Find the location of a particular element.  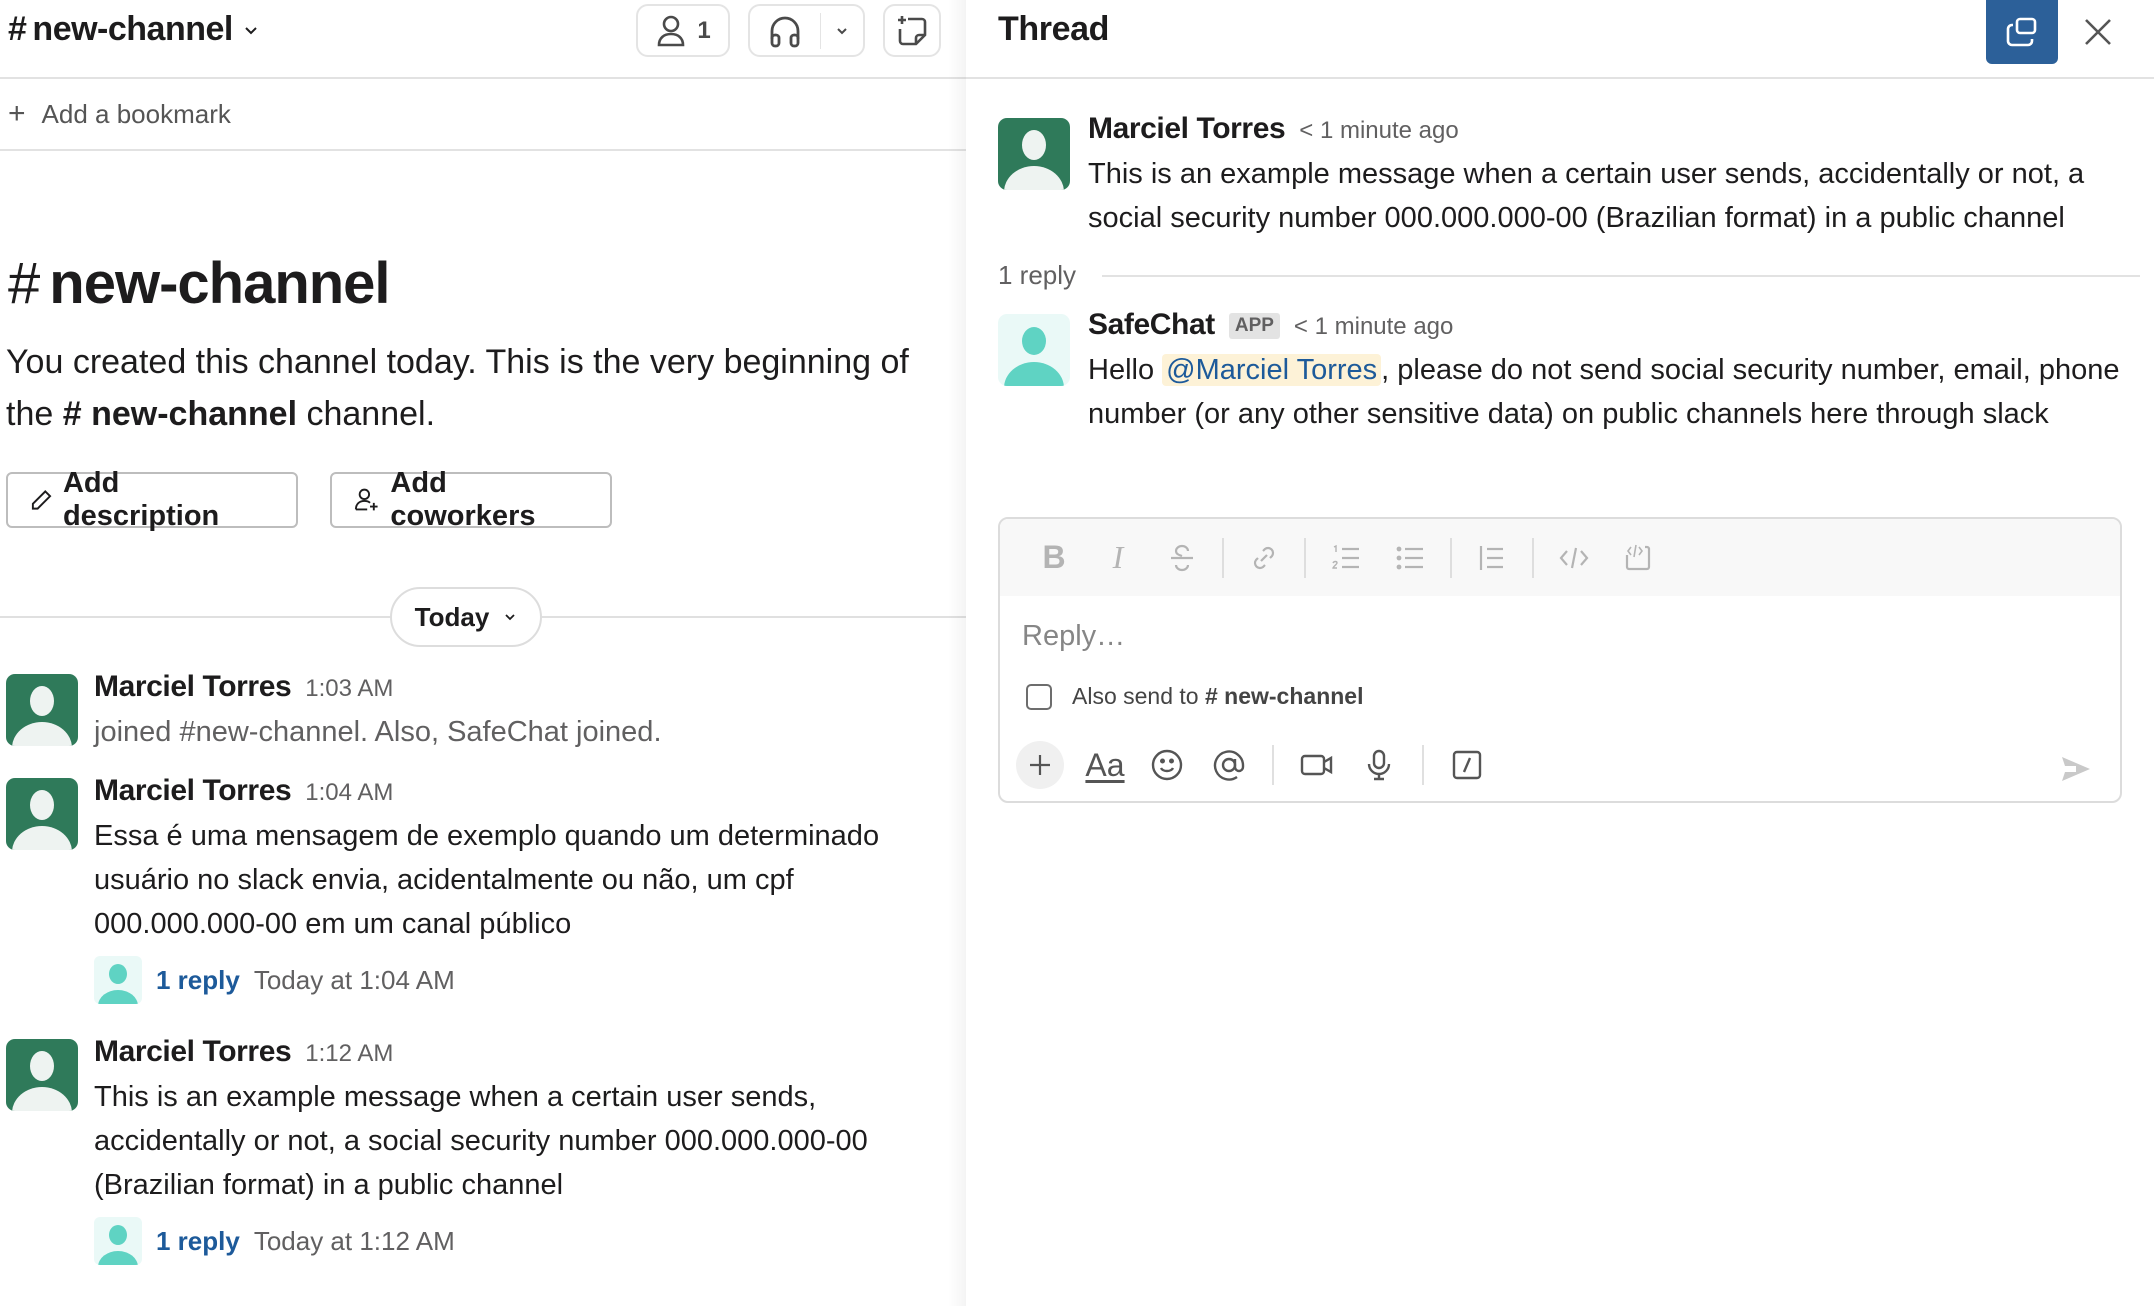

app-badge: APP is located at coordinates (1254, 326).